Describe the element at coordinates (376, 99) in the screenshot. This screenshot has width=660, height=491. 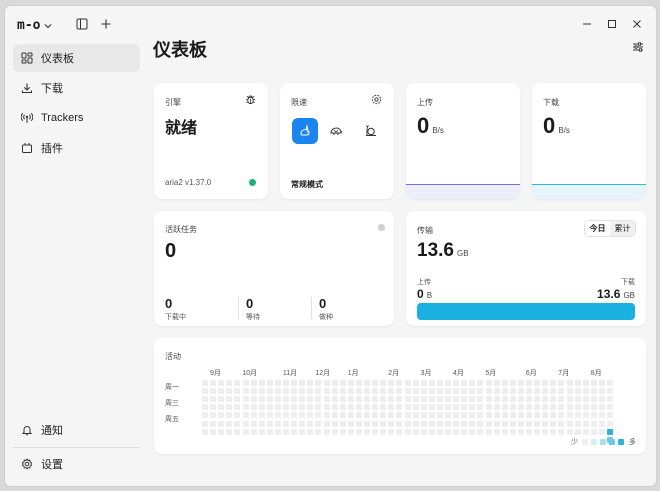
I see `speed-limit-settings-icon` at that location.